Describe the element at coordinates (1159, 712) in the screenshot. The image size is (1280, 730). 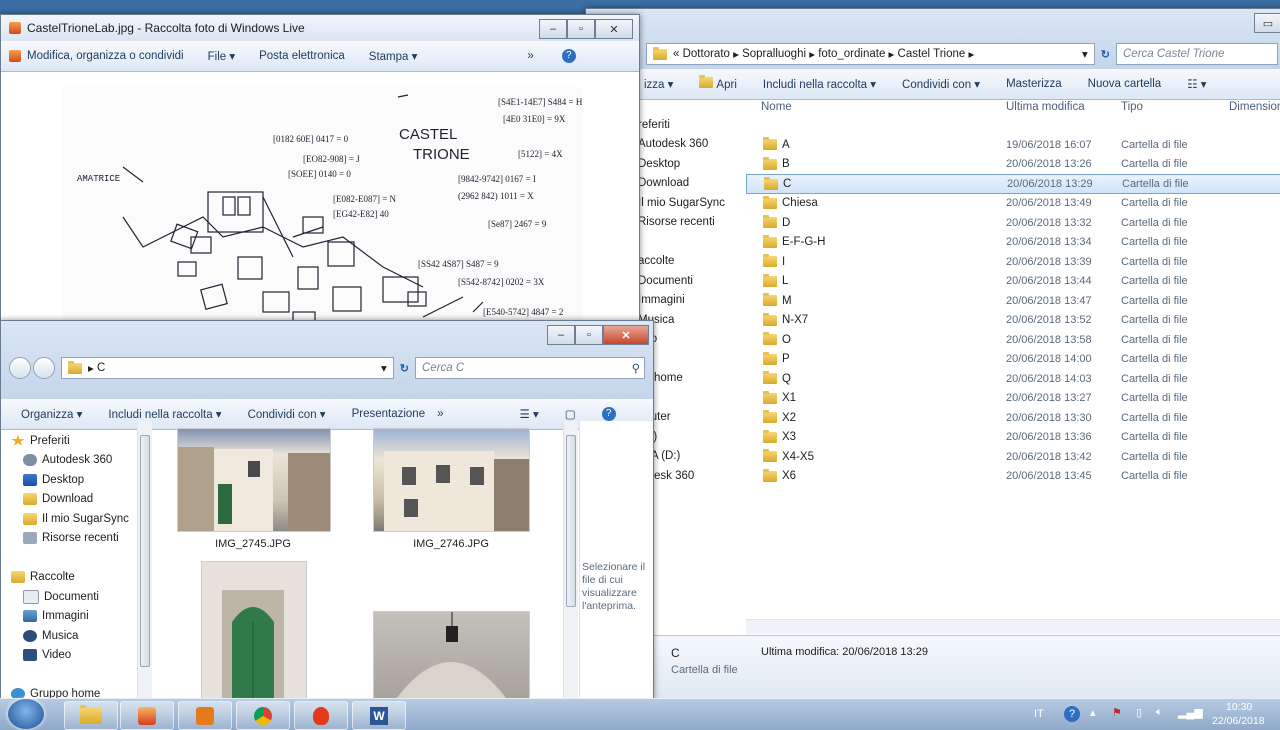
I see `volume-icon: 🔈︎` at that location.